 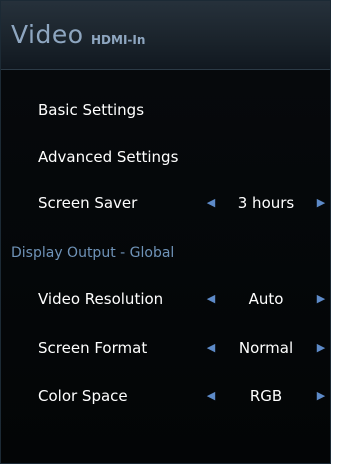 I want to click on setting-label: Screen Saver, so click(x=88, y=203).